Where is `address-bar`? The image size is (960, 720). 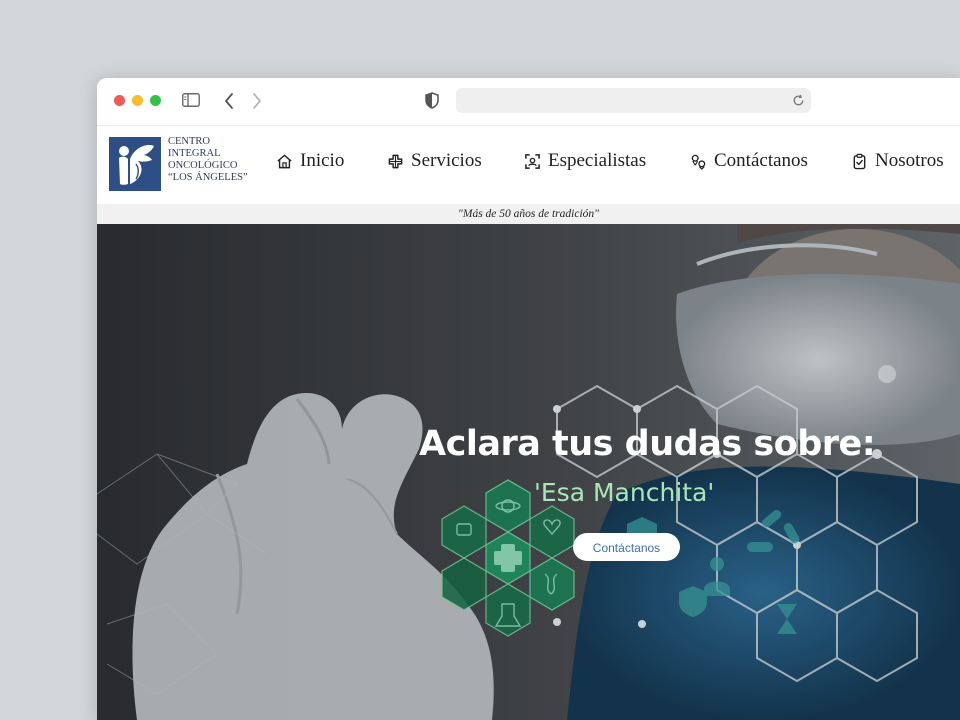 address-bar is located at coordinates (633, 100).